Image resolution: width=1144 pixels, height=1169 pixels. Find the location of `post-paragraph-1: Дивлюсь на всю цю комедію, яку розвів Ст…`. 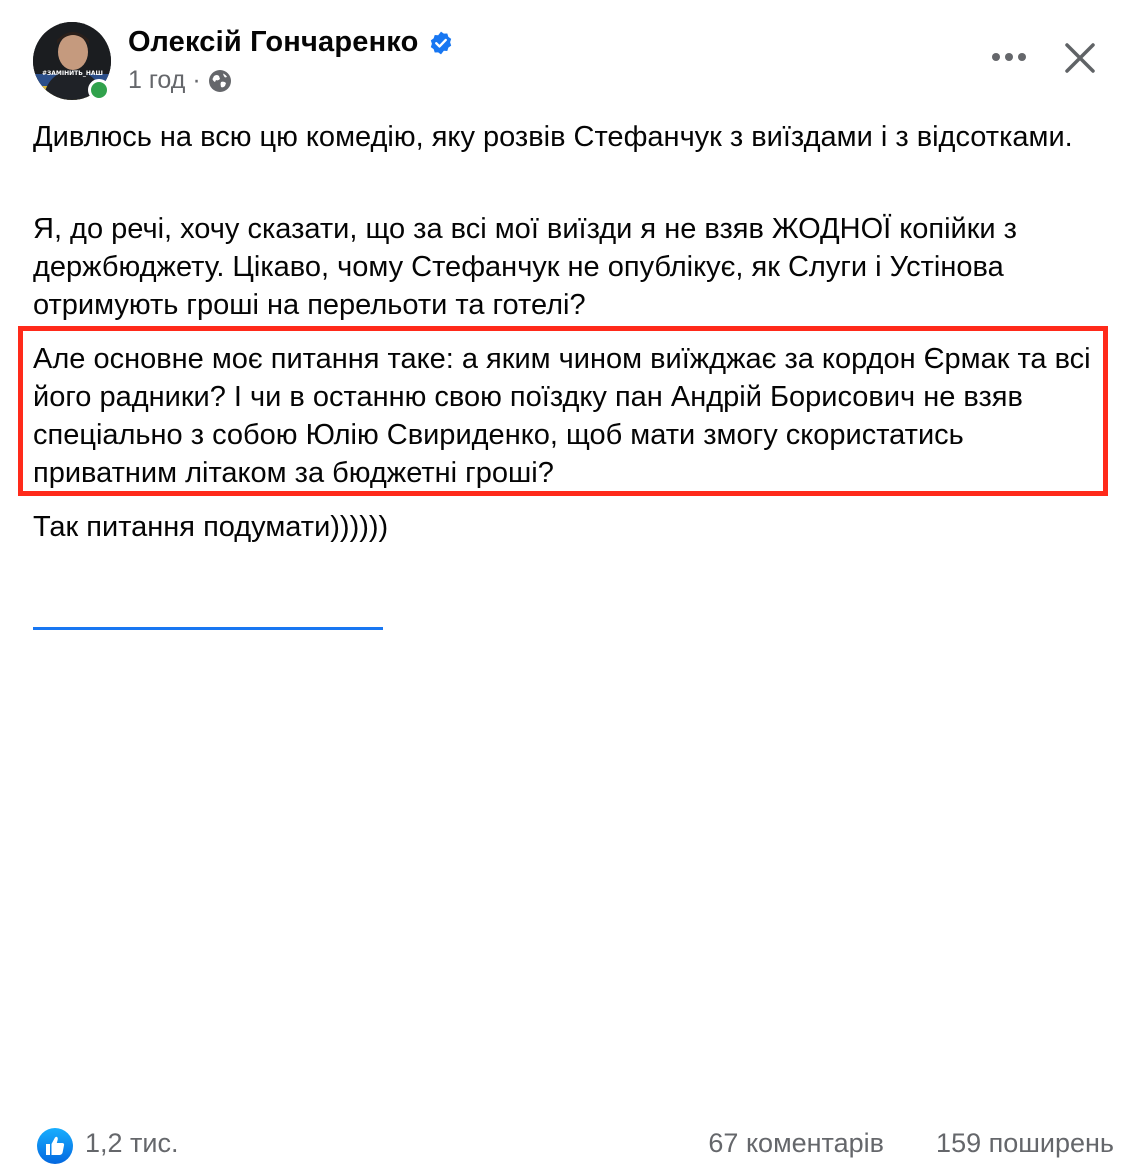

post-paragraph-1: Дивлюсь на всю цю комедію, яку розвів Ст… is located at coordinates (553, 137).